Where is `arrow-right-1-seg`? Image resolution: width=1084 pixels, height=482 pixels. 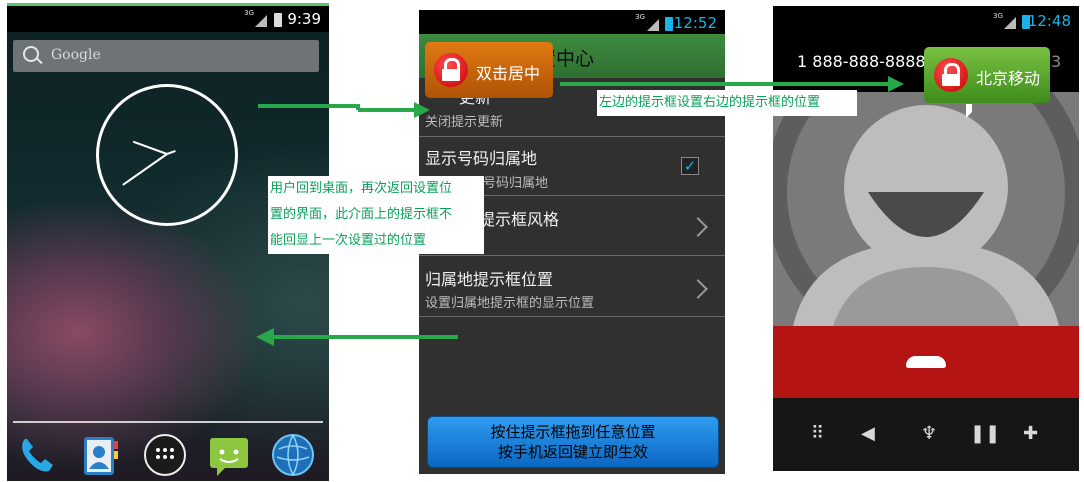
arrow-right-1-seg is located at coordinates (308, 106).